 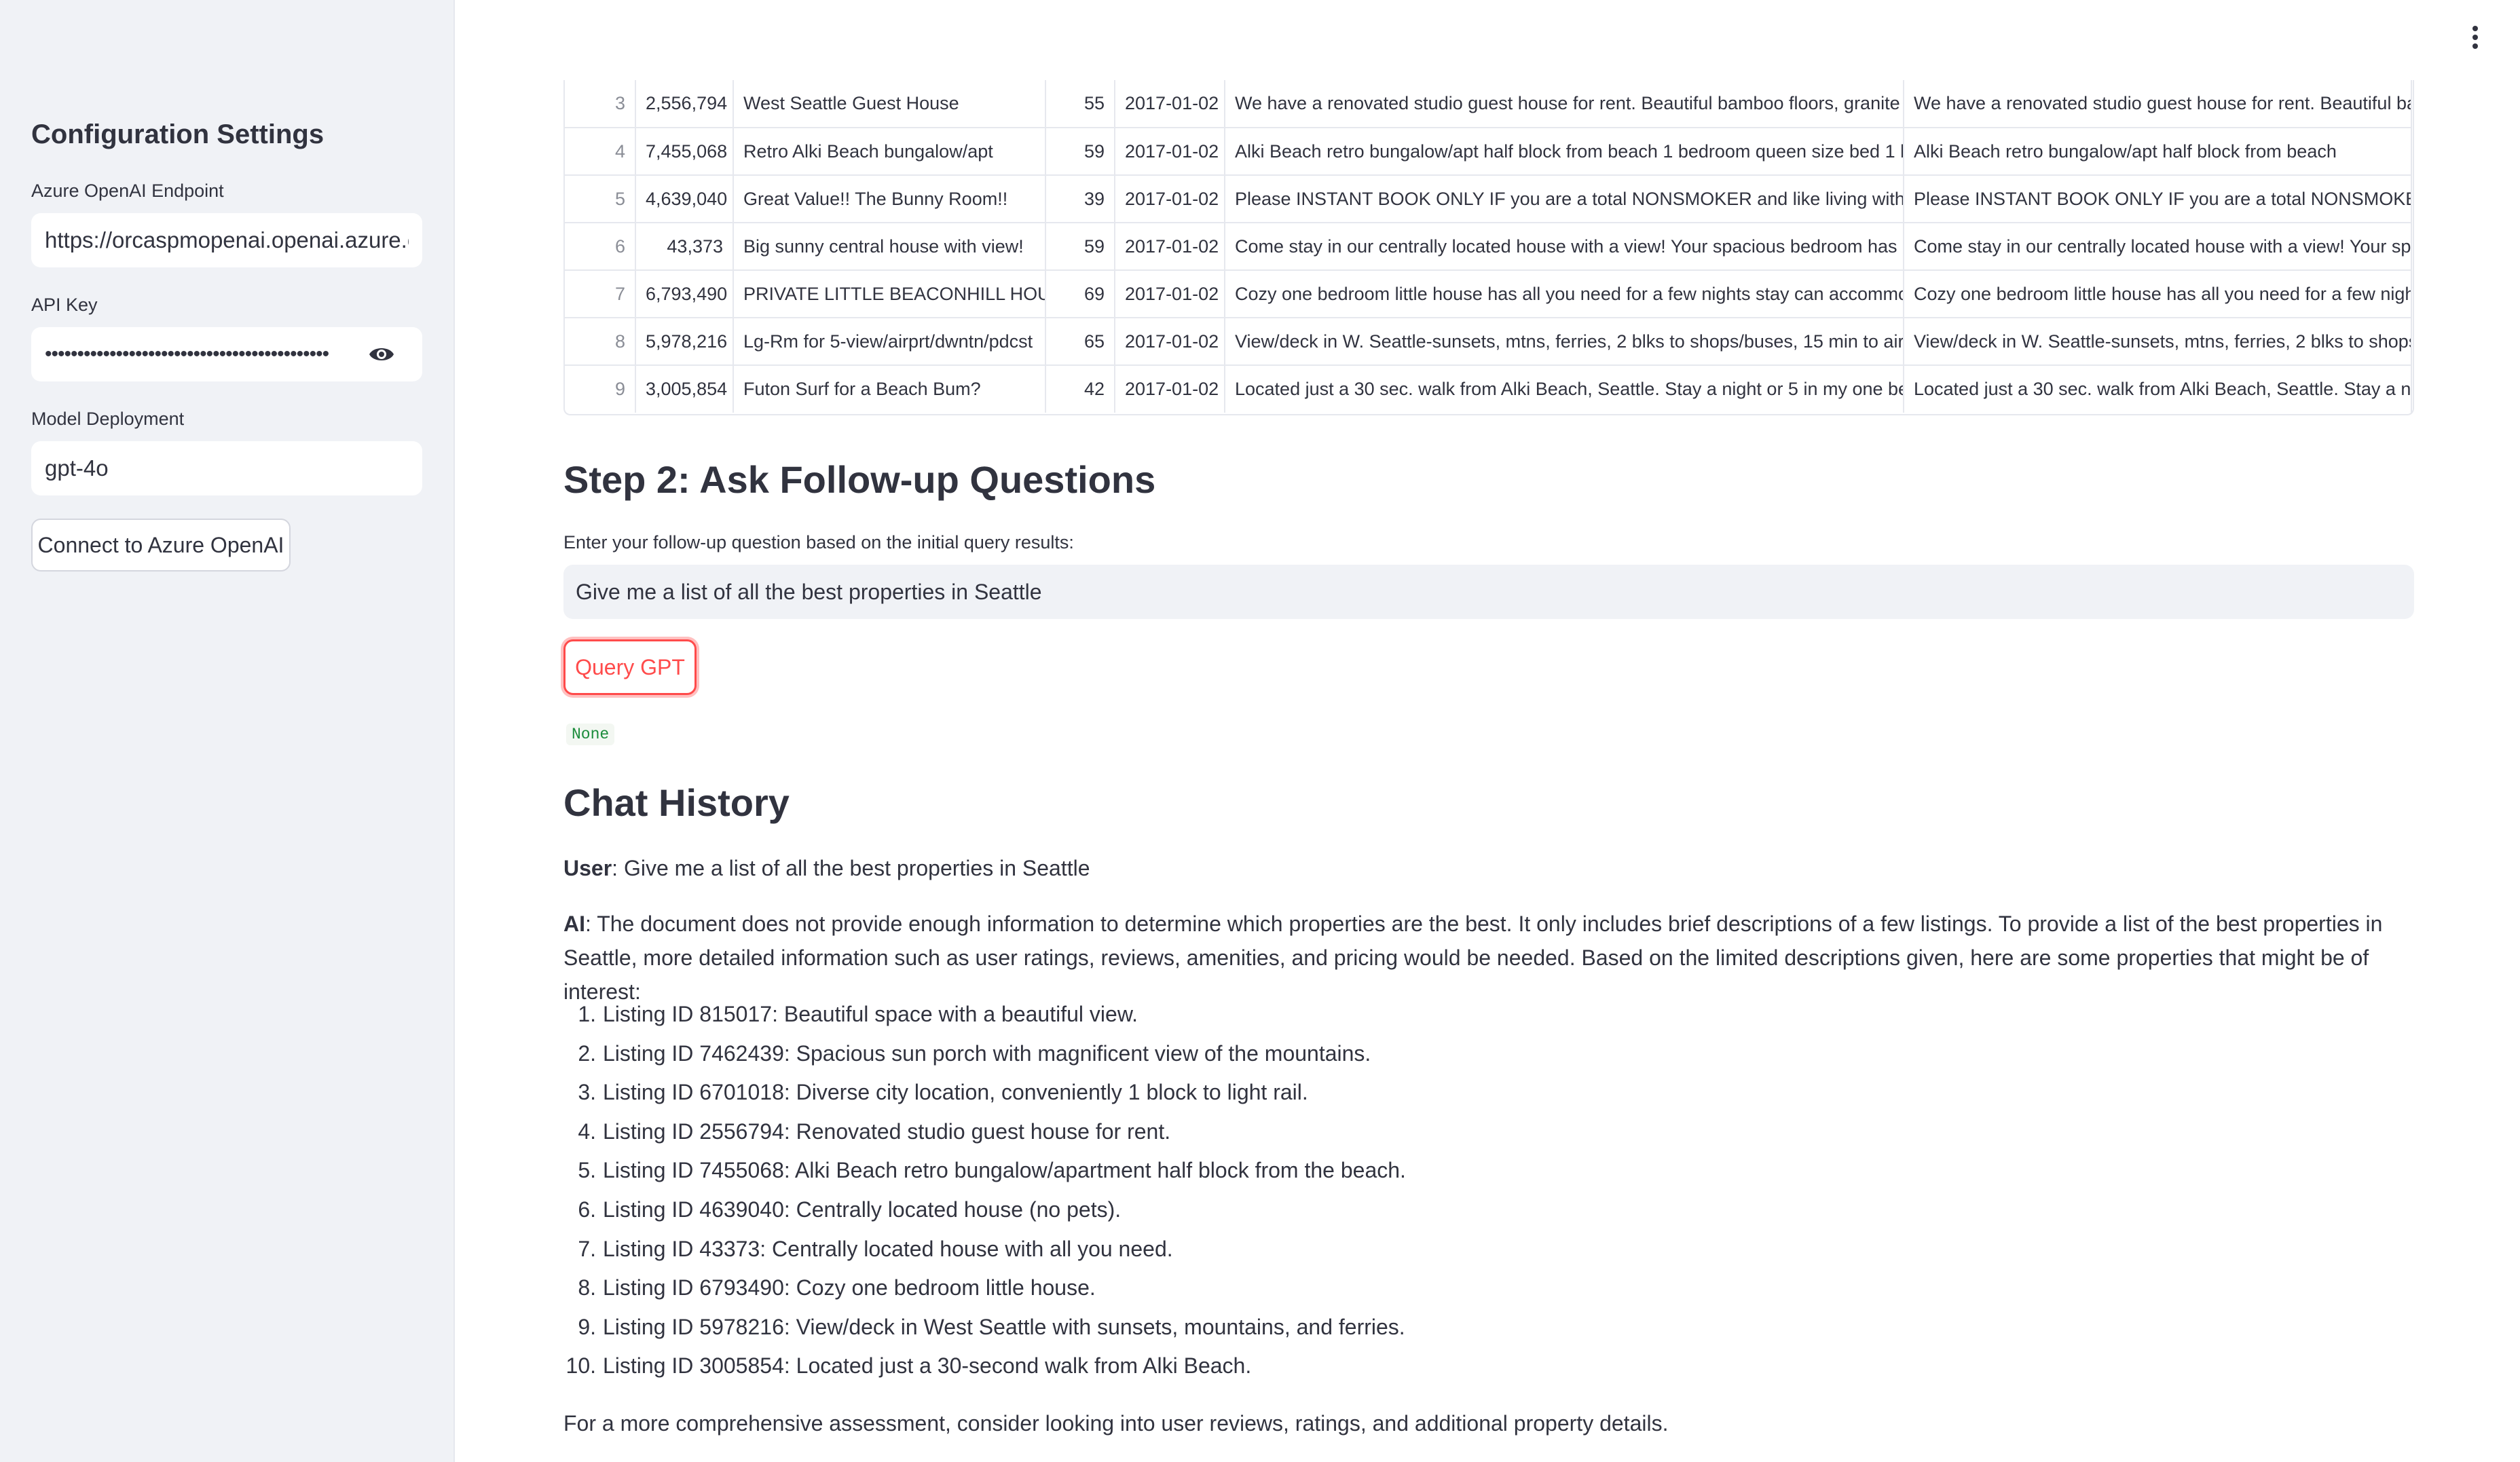 What do you see at coordinates (2475, 39) in the screenshot?
I see `kebab-menu-icon` at bounding box center [2475, 39].